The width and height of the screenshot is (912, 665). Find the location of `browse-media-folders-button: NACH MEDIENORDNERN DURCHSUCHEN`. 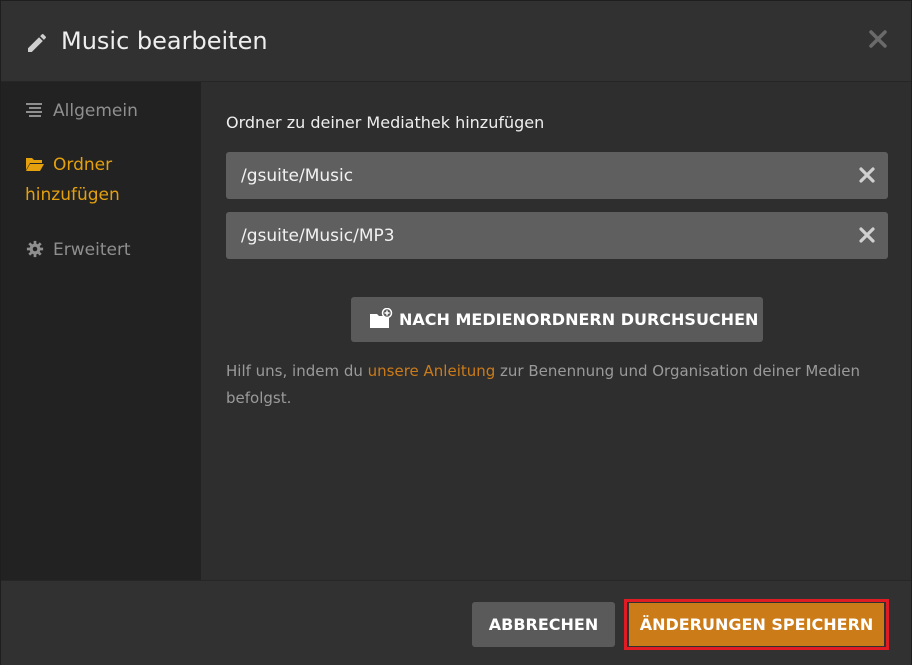

browse-media-folders-button: NACH MEDIENORDNERN DURCHSUCHEN is located at coordinates (557, 319).